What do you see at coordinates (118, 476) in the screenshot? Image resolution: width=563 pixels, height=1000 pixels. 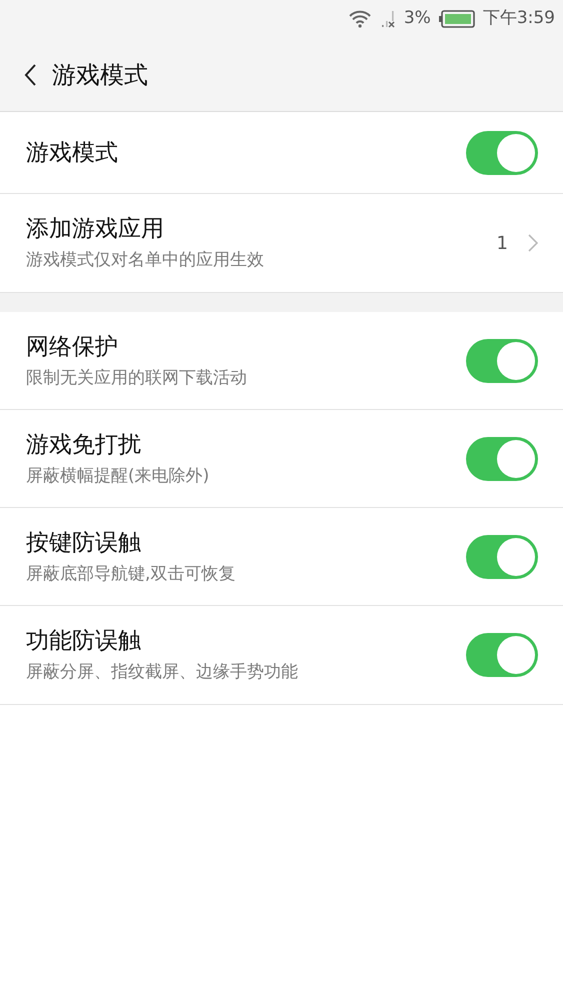 I see `setting-description: 屏蔽横幅提醒(来电除外)` at bounding box center [118, 476].